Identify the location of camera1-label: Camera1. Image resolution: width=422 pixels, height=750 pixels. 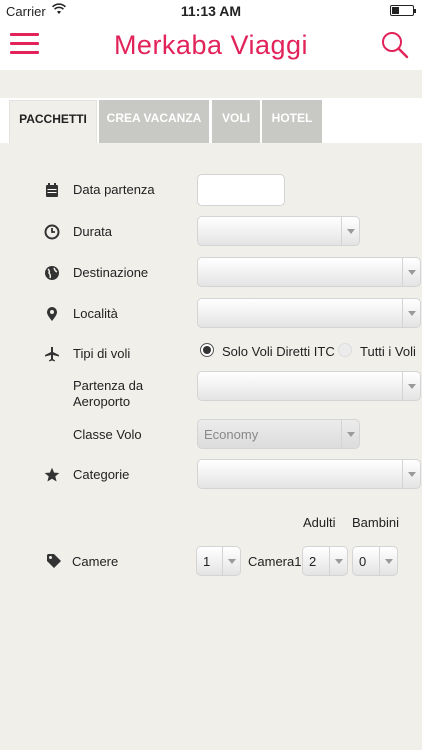
(275, 561).